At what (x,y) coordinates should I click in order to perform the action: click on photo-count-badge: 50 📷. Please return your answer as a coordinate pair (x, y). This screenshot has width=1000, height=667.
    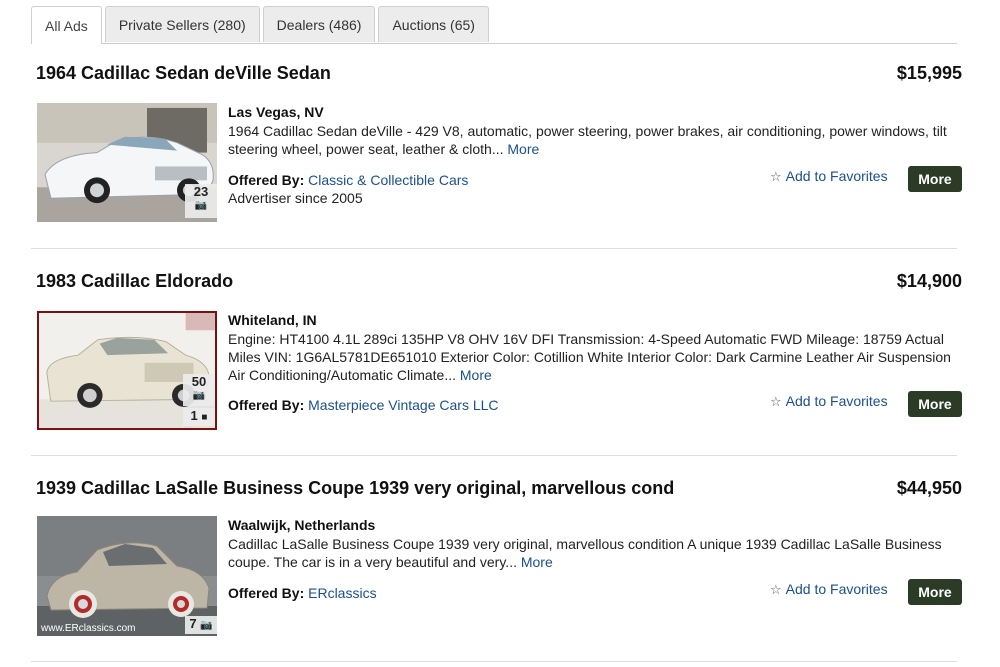
    Looking at the image, I should click on (199, 390).